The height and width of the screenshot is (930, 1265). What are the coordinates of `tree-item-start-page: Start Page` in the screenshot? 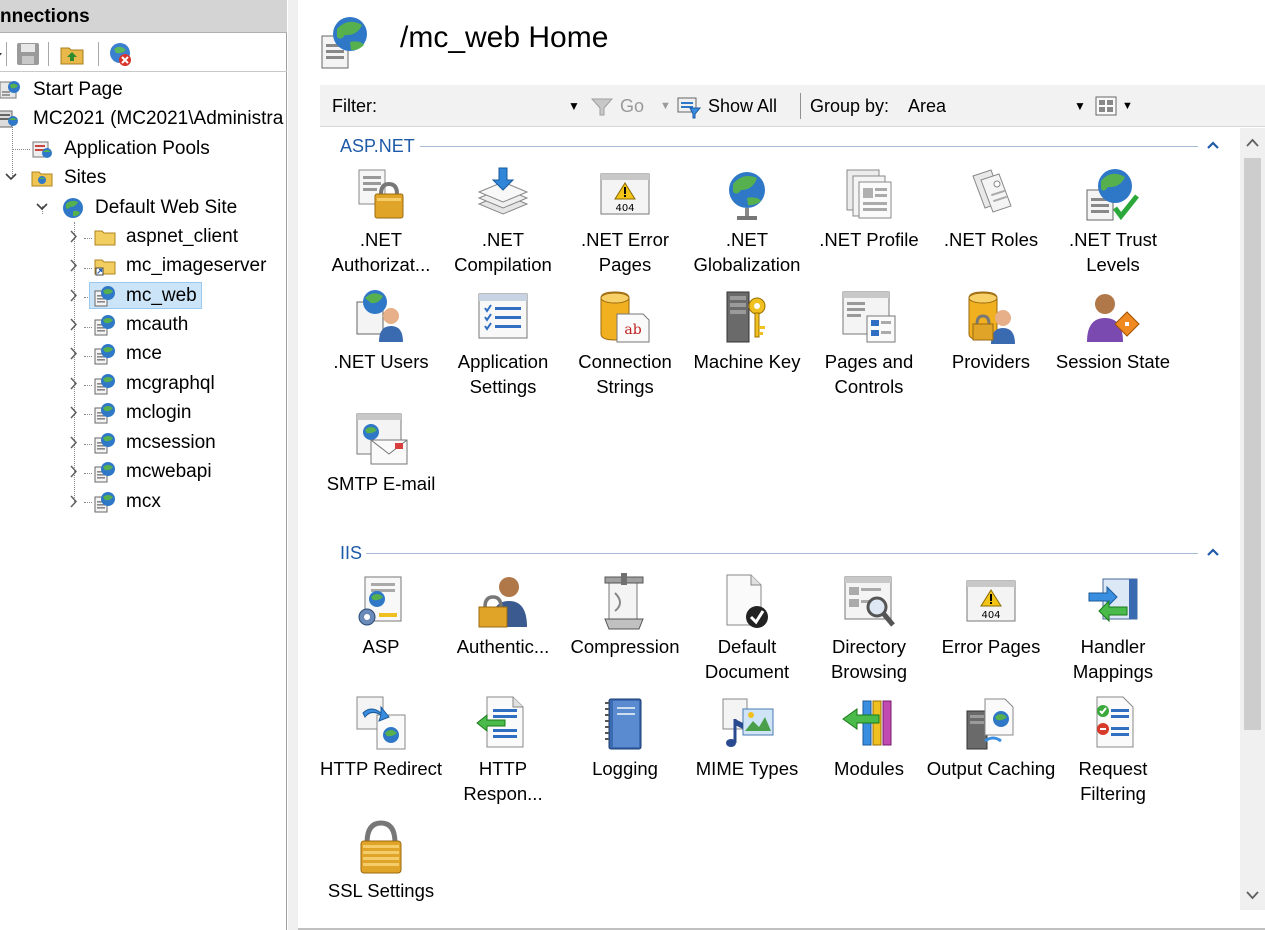 It's located at (143, 89).